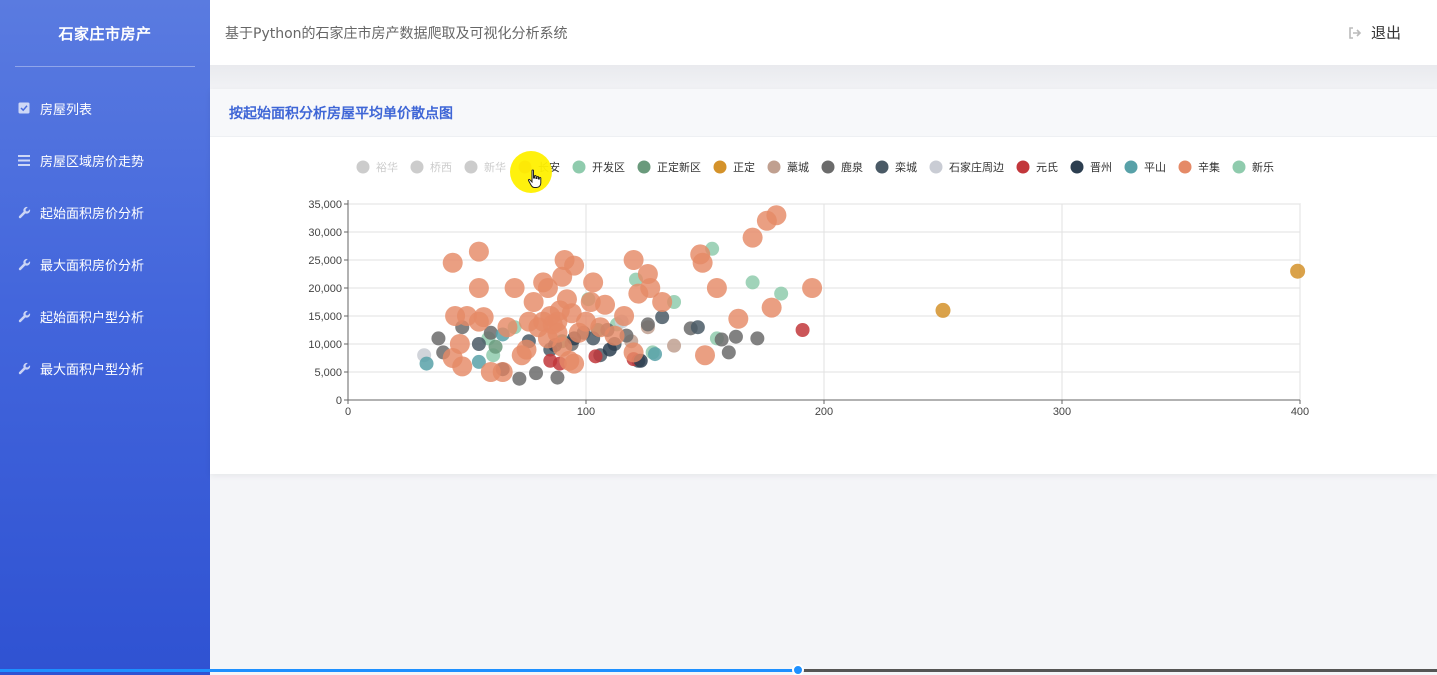 Image resolution: width=1437 pixels, height=675 pixels. I want to click on legend-label: 栾城, so click(906, 167).